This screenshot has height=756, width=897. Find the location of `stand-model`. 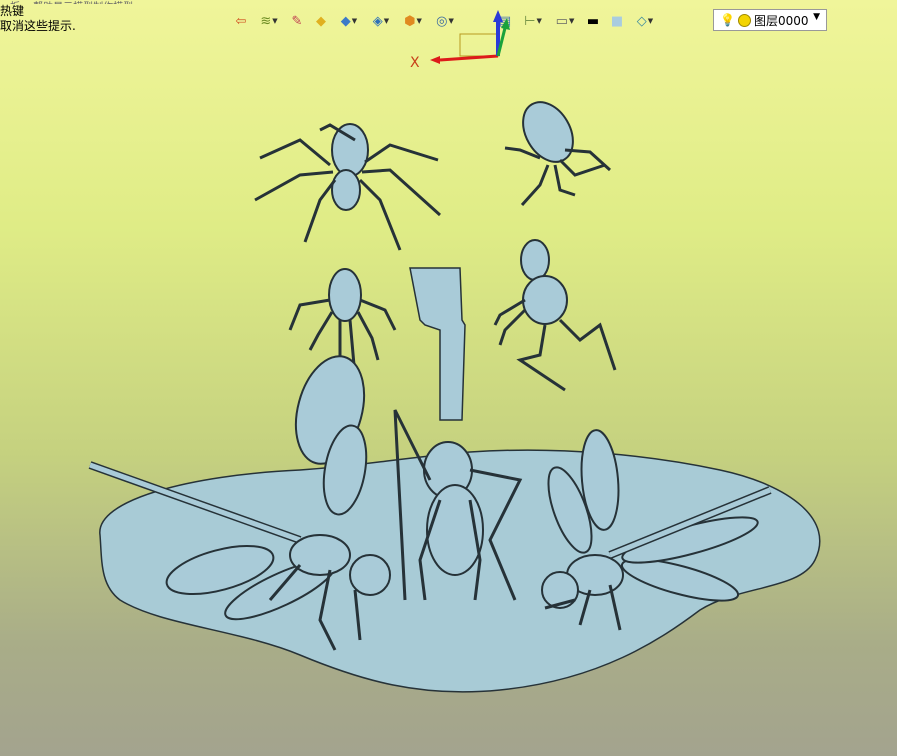

stand-model is located at coordinates (437, 344).